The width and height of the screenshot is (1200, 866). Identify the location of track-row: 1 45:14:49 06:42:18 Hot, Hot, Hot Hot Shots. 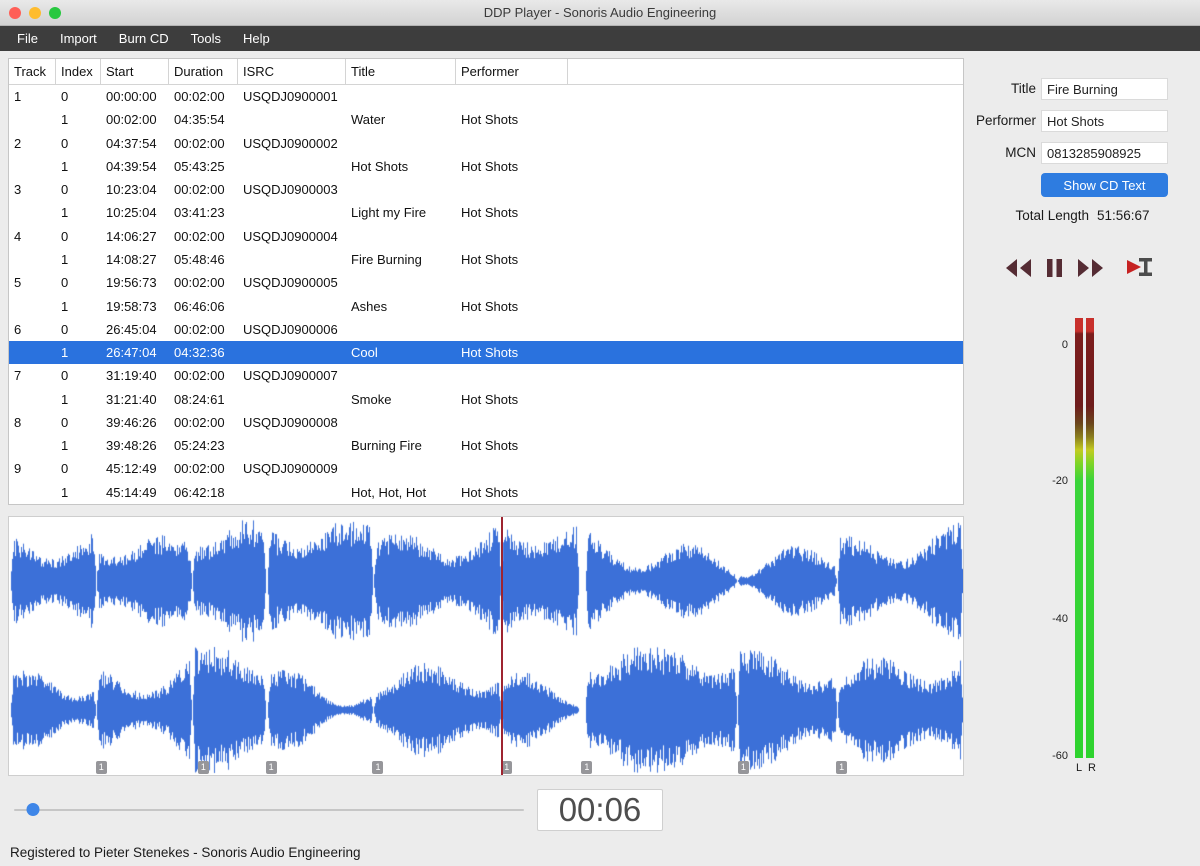
(486, 492).